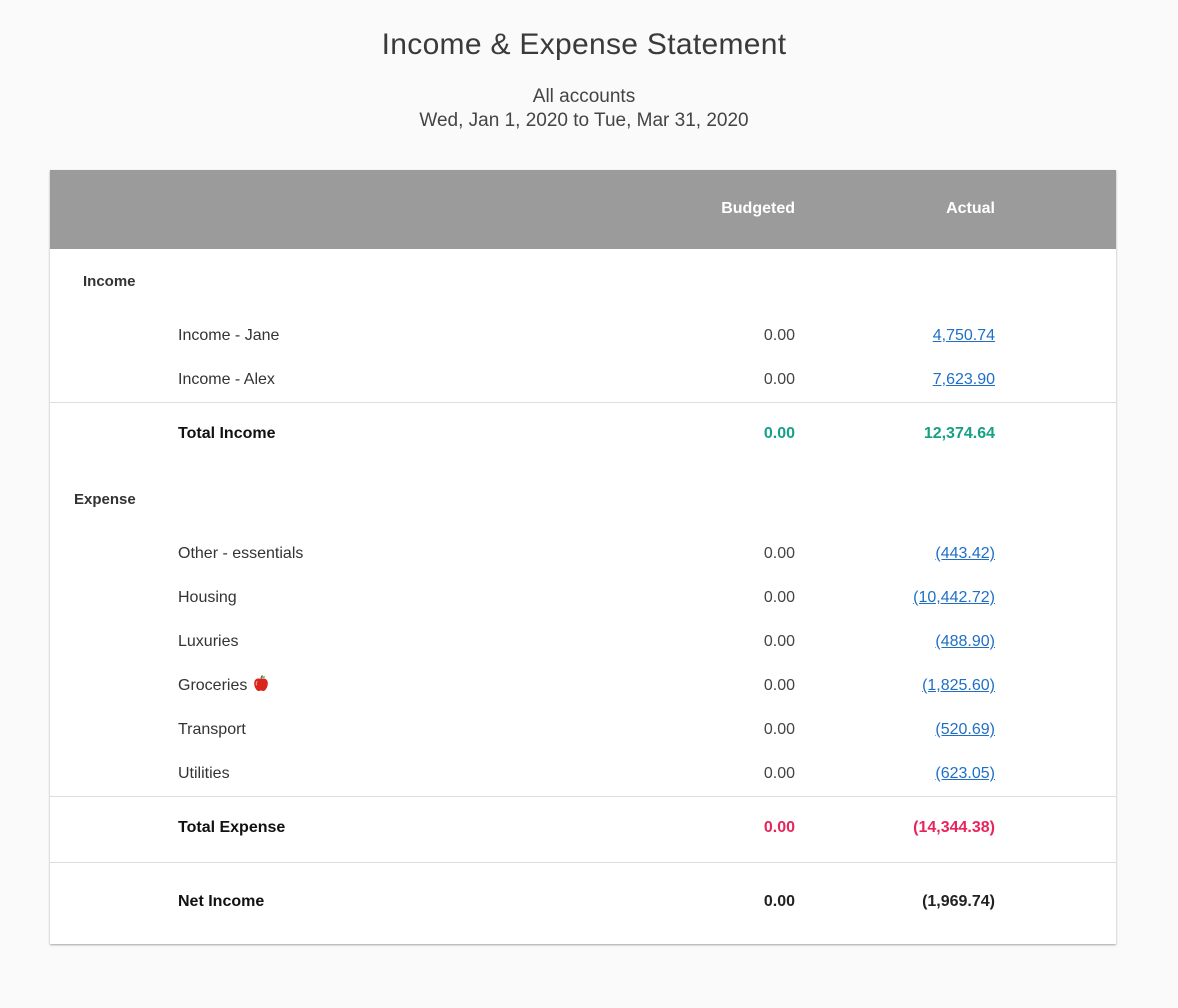 This screenshot has height=1008, width=1178. What do you see at coordinates (958, 686) in the screenshot?
I see `actual-amount-link: (1,825.60)` at bounding box center [958, 686].